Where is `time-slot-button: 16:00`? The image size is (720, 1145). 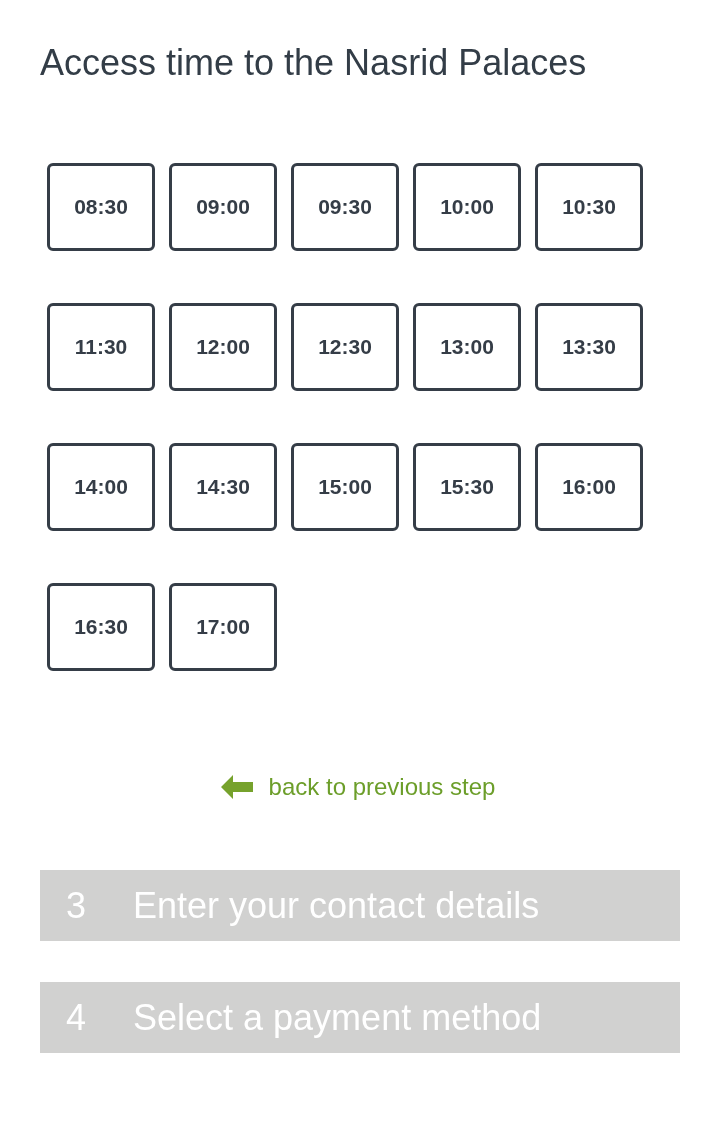 time-slot-button: 16:00 is located at coordinates (589, 487).